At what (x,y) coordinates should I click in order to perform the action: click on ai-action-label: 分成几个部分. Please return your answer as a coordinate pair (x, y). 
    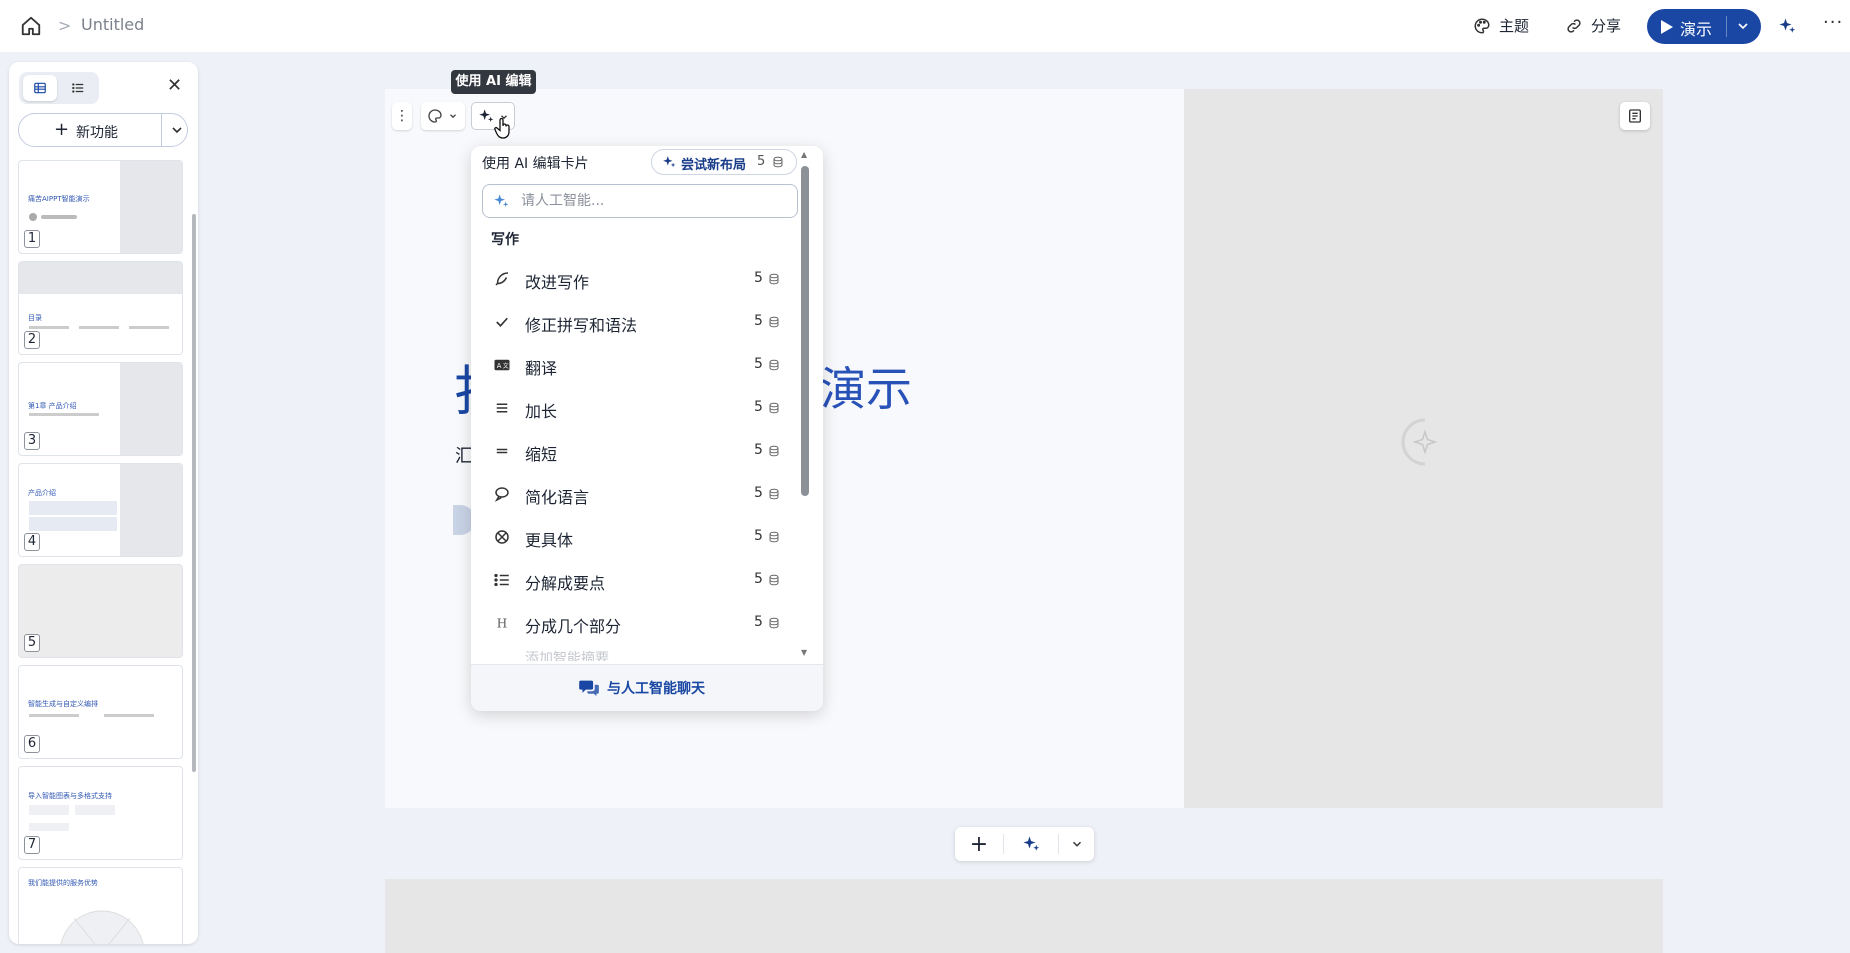
    Looking at the image, I should click on (573, 626).